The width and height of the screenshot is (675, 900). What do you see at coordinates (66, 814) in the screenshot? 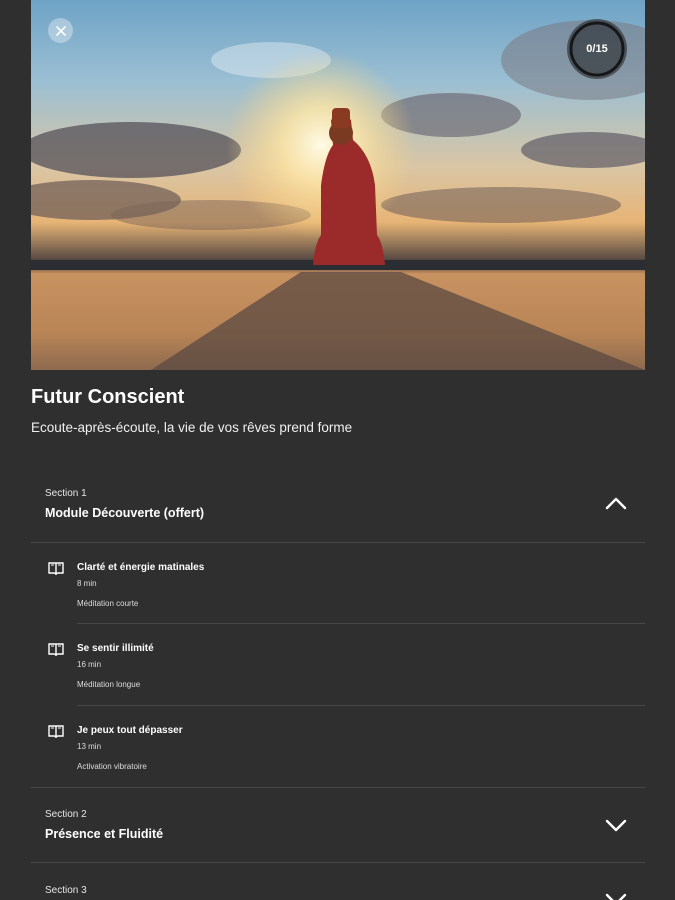
I see `section-label: Section 2` at bounding box center [66, 814].